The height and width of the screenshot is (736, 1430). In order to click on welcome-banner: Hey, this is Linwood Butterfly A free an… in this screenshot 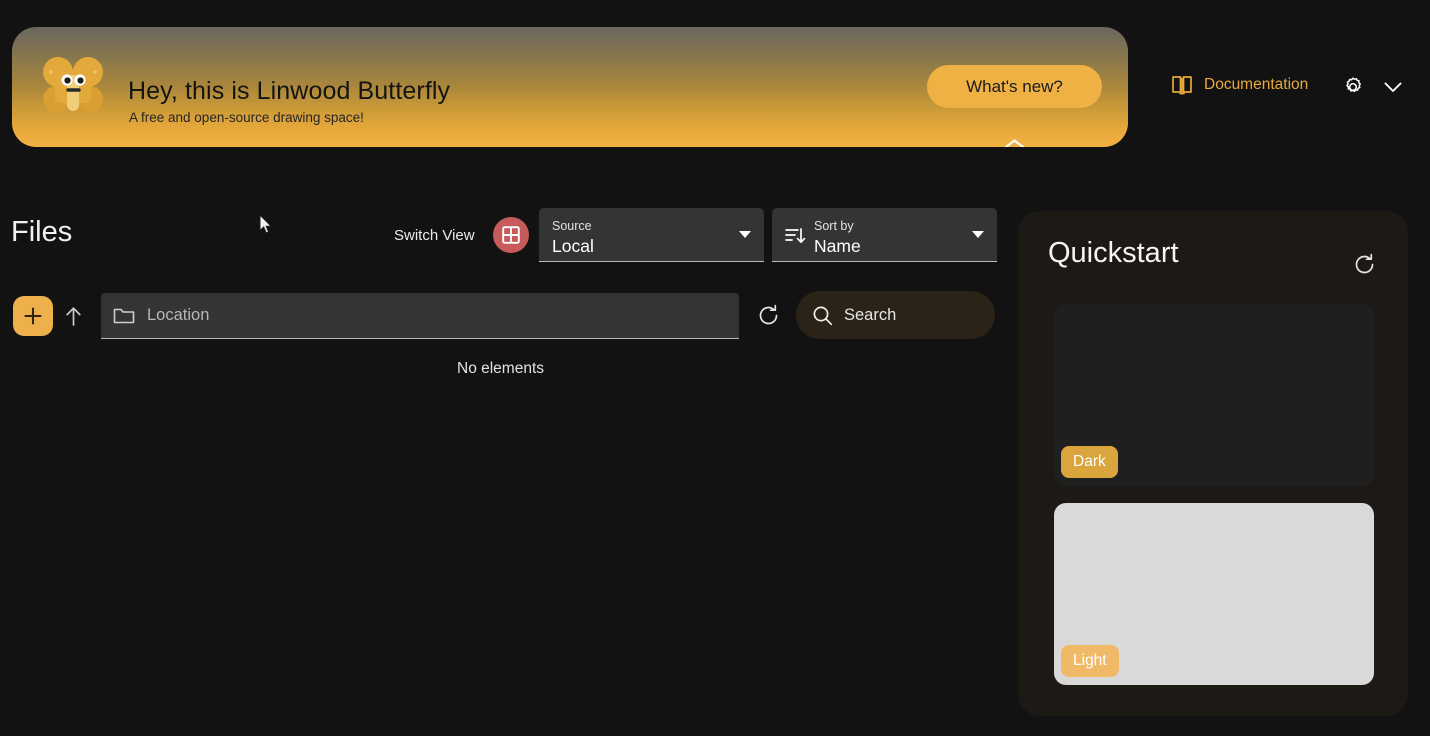, I will do `click(570, 87)`.